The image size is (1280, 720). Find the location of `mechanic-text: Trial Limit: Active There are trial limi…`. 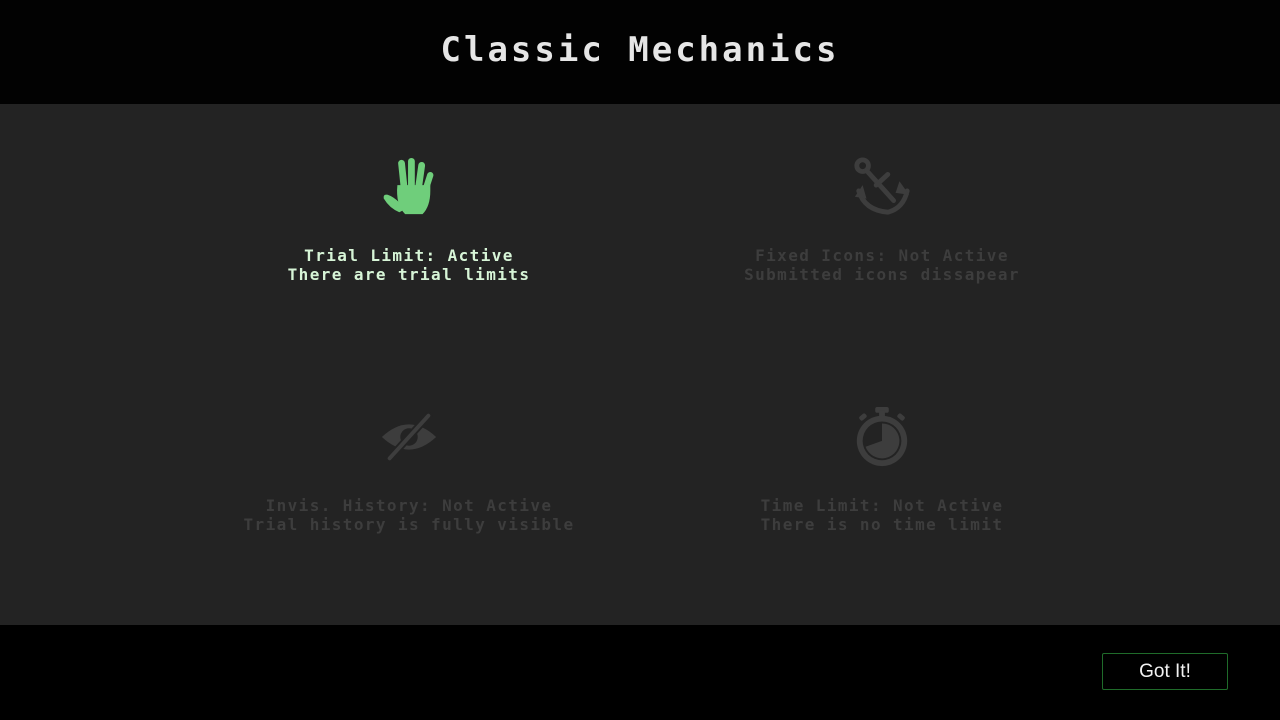

mechanic-text: Trial Limit: Active There are trial limi… is located at coordinates (409, 265).